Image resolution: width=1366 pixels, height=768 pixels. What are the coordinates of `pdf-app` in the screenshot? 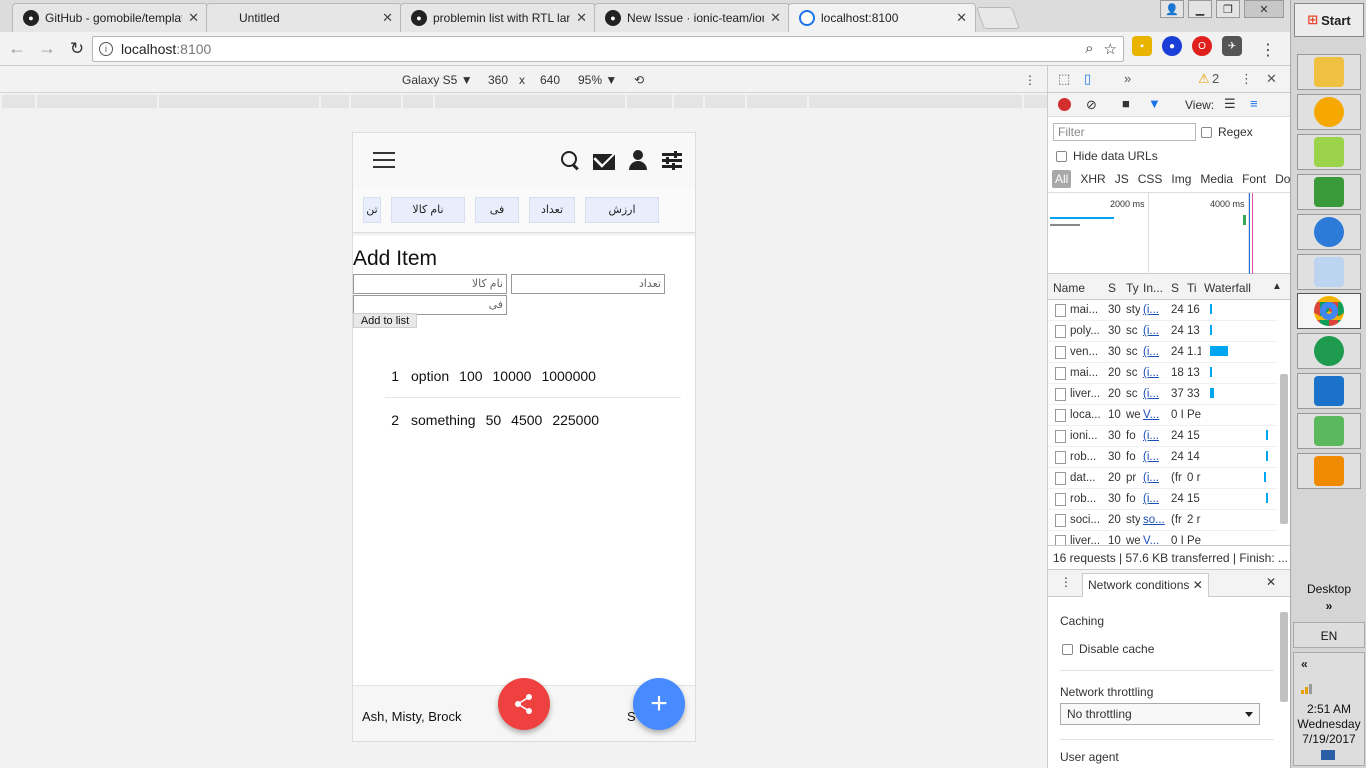 It's located at (1329, 471).